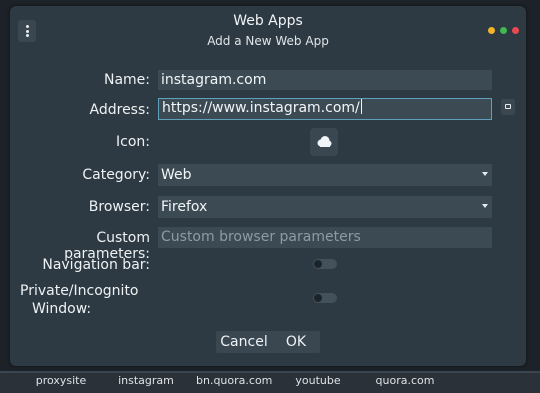 This screenshot has width=540, height=393. What do you see at coordinates (146, 380) in the screenshot?
I see `taskbar-tab: instagram` at bounding box center [146, 380].